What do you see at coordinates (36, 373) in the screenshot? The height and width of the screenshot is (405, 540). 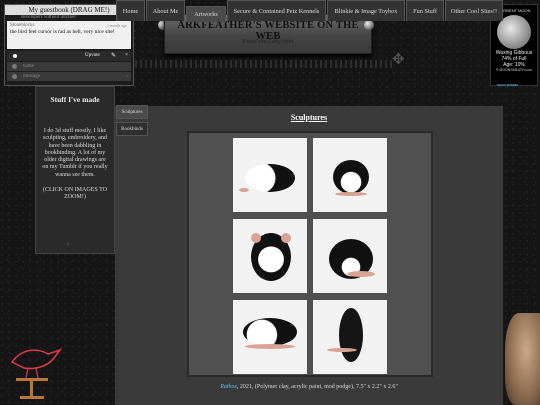 I see `raven-perch-decoration` at bounding box center [36, 373].